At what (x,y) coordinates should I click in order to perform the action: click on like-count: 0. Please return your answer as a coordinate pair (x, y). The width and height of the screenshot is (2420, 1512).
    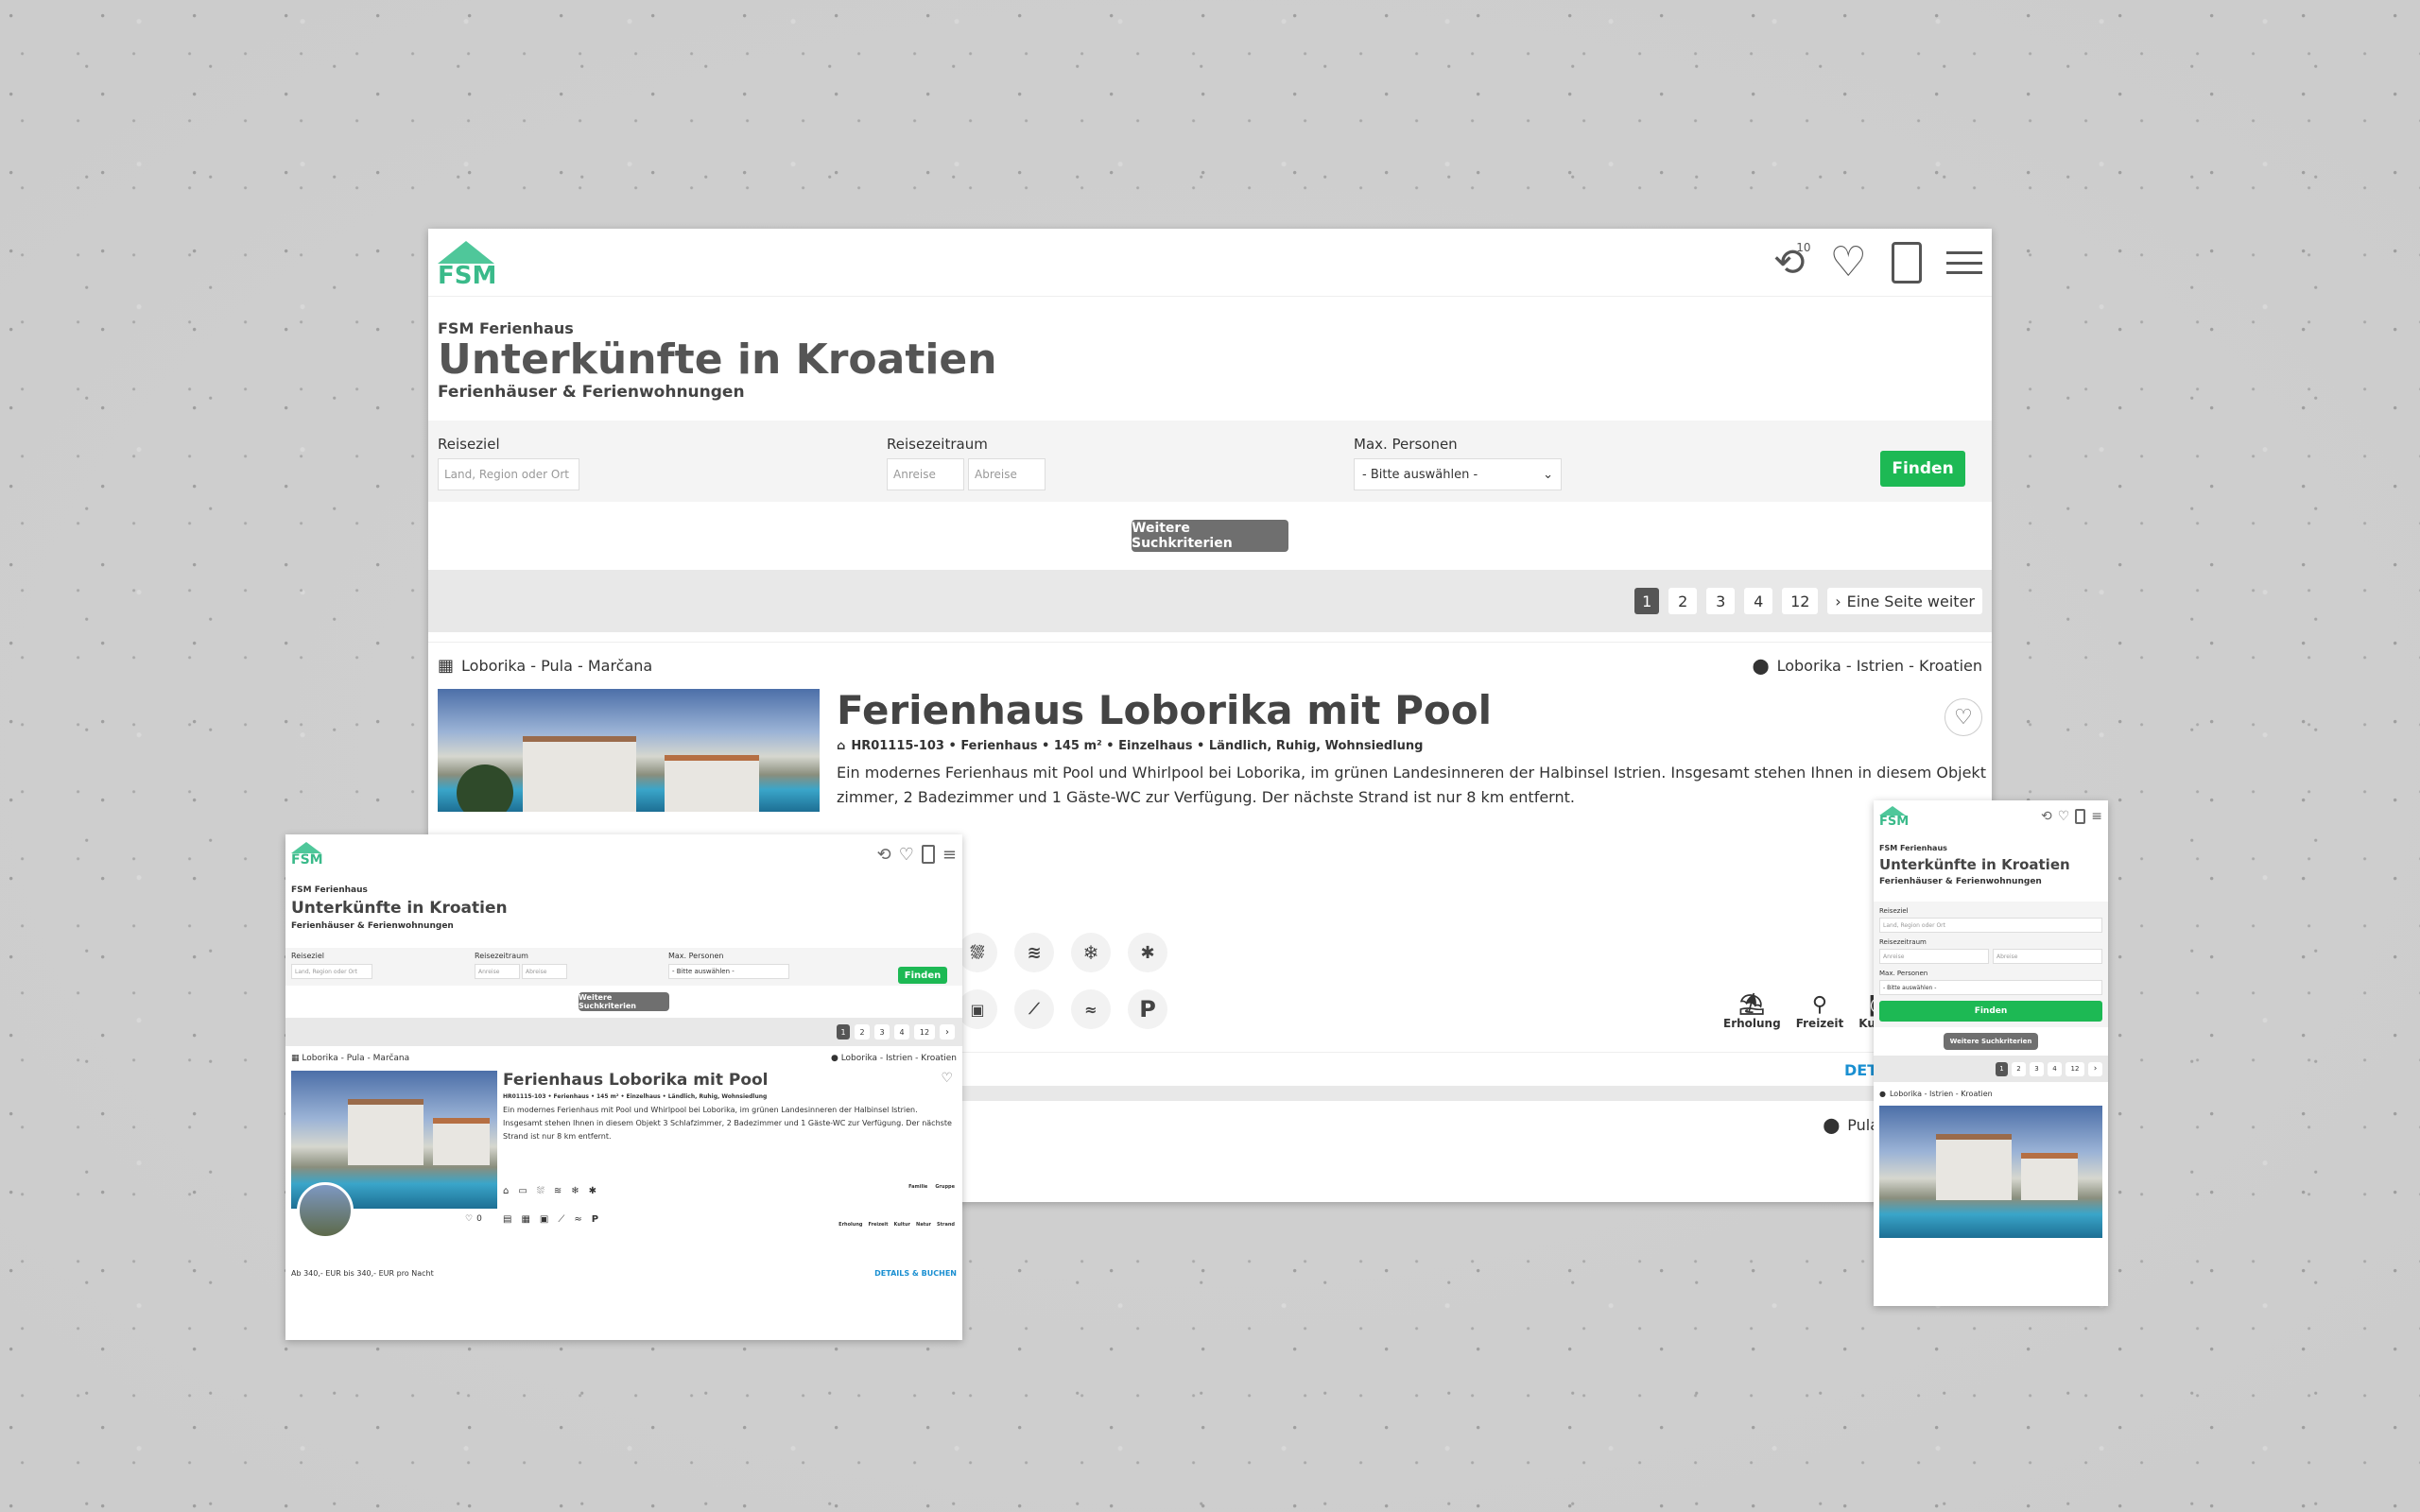
    Looking at the image, I should click on (479, 1219).